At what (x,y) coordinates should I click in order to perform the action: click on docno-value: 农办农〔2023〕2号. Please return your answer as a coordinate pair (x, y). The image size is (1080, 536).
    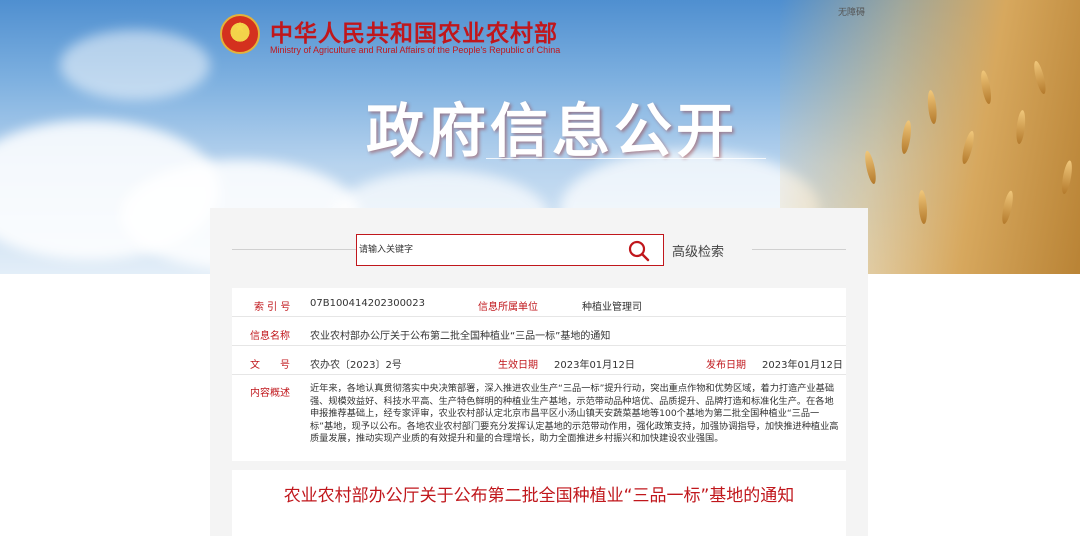
    Looking at the image, I should click on (356, 365).